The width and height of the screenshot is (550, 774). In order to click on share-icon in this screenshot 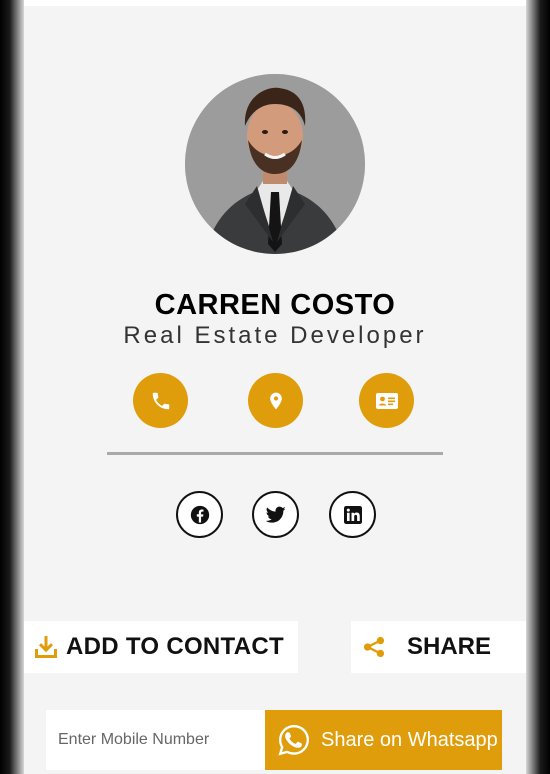, I will do `click(374, 647)`.